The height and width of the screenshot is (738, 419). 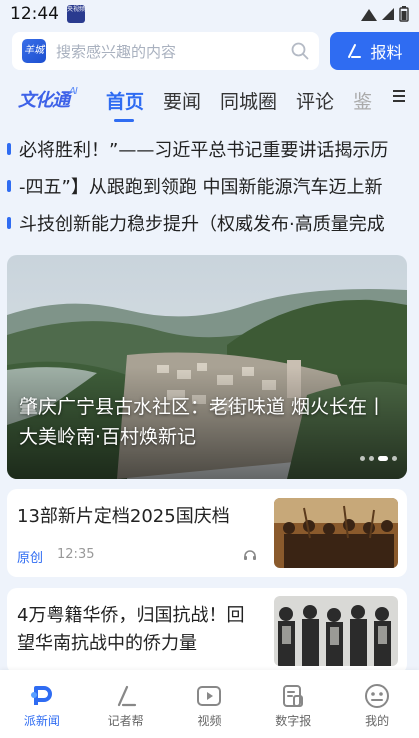 I want to click on status-bar: 12:44 央视频, so click(x=209, y=14).